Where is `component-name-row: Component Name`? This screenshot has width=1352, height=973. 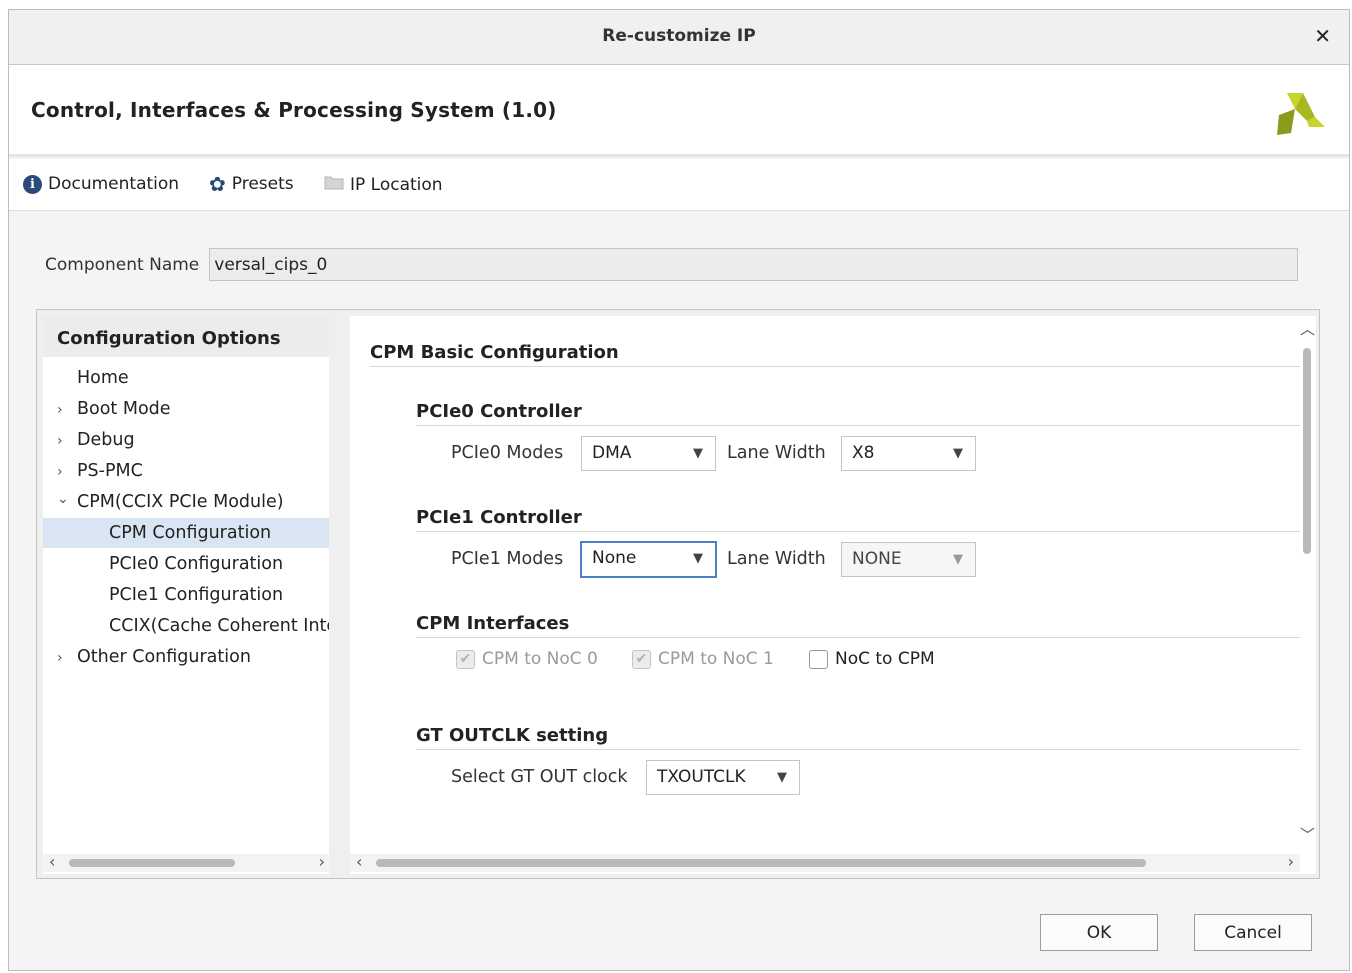
component-name-row: Component Name is located at coordinates (672, 264).